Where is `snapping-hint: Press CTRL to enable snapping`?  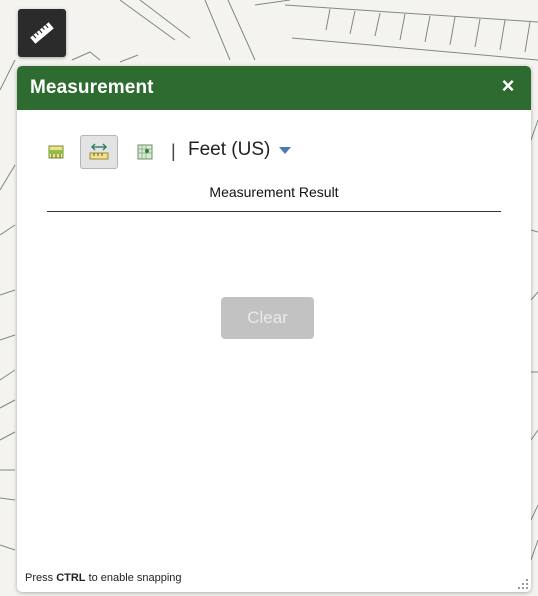
snapping-hint: Press CTRL to enable snapping is located at coordinates (103, 578).